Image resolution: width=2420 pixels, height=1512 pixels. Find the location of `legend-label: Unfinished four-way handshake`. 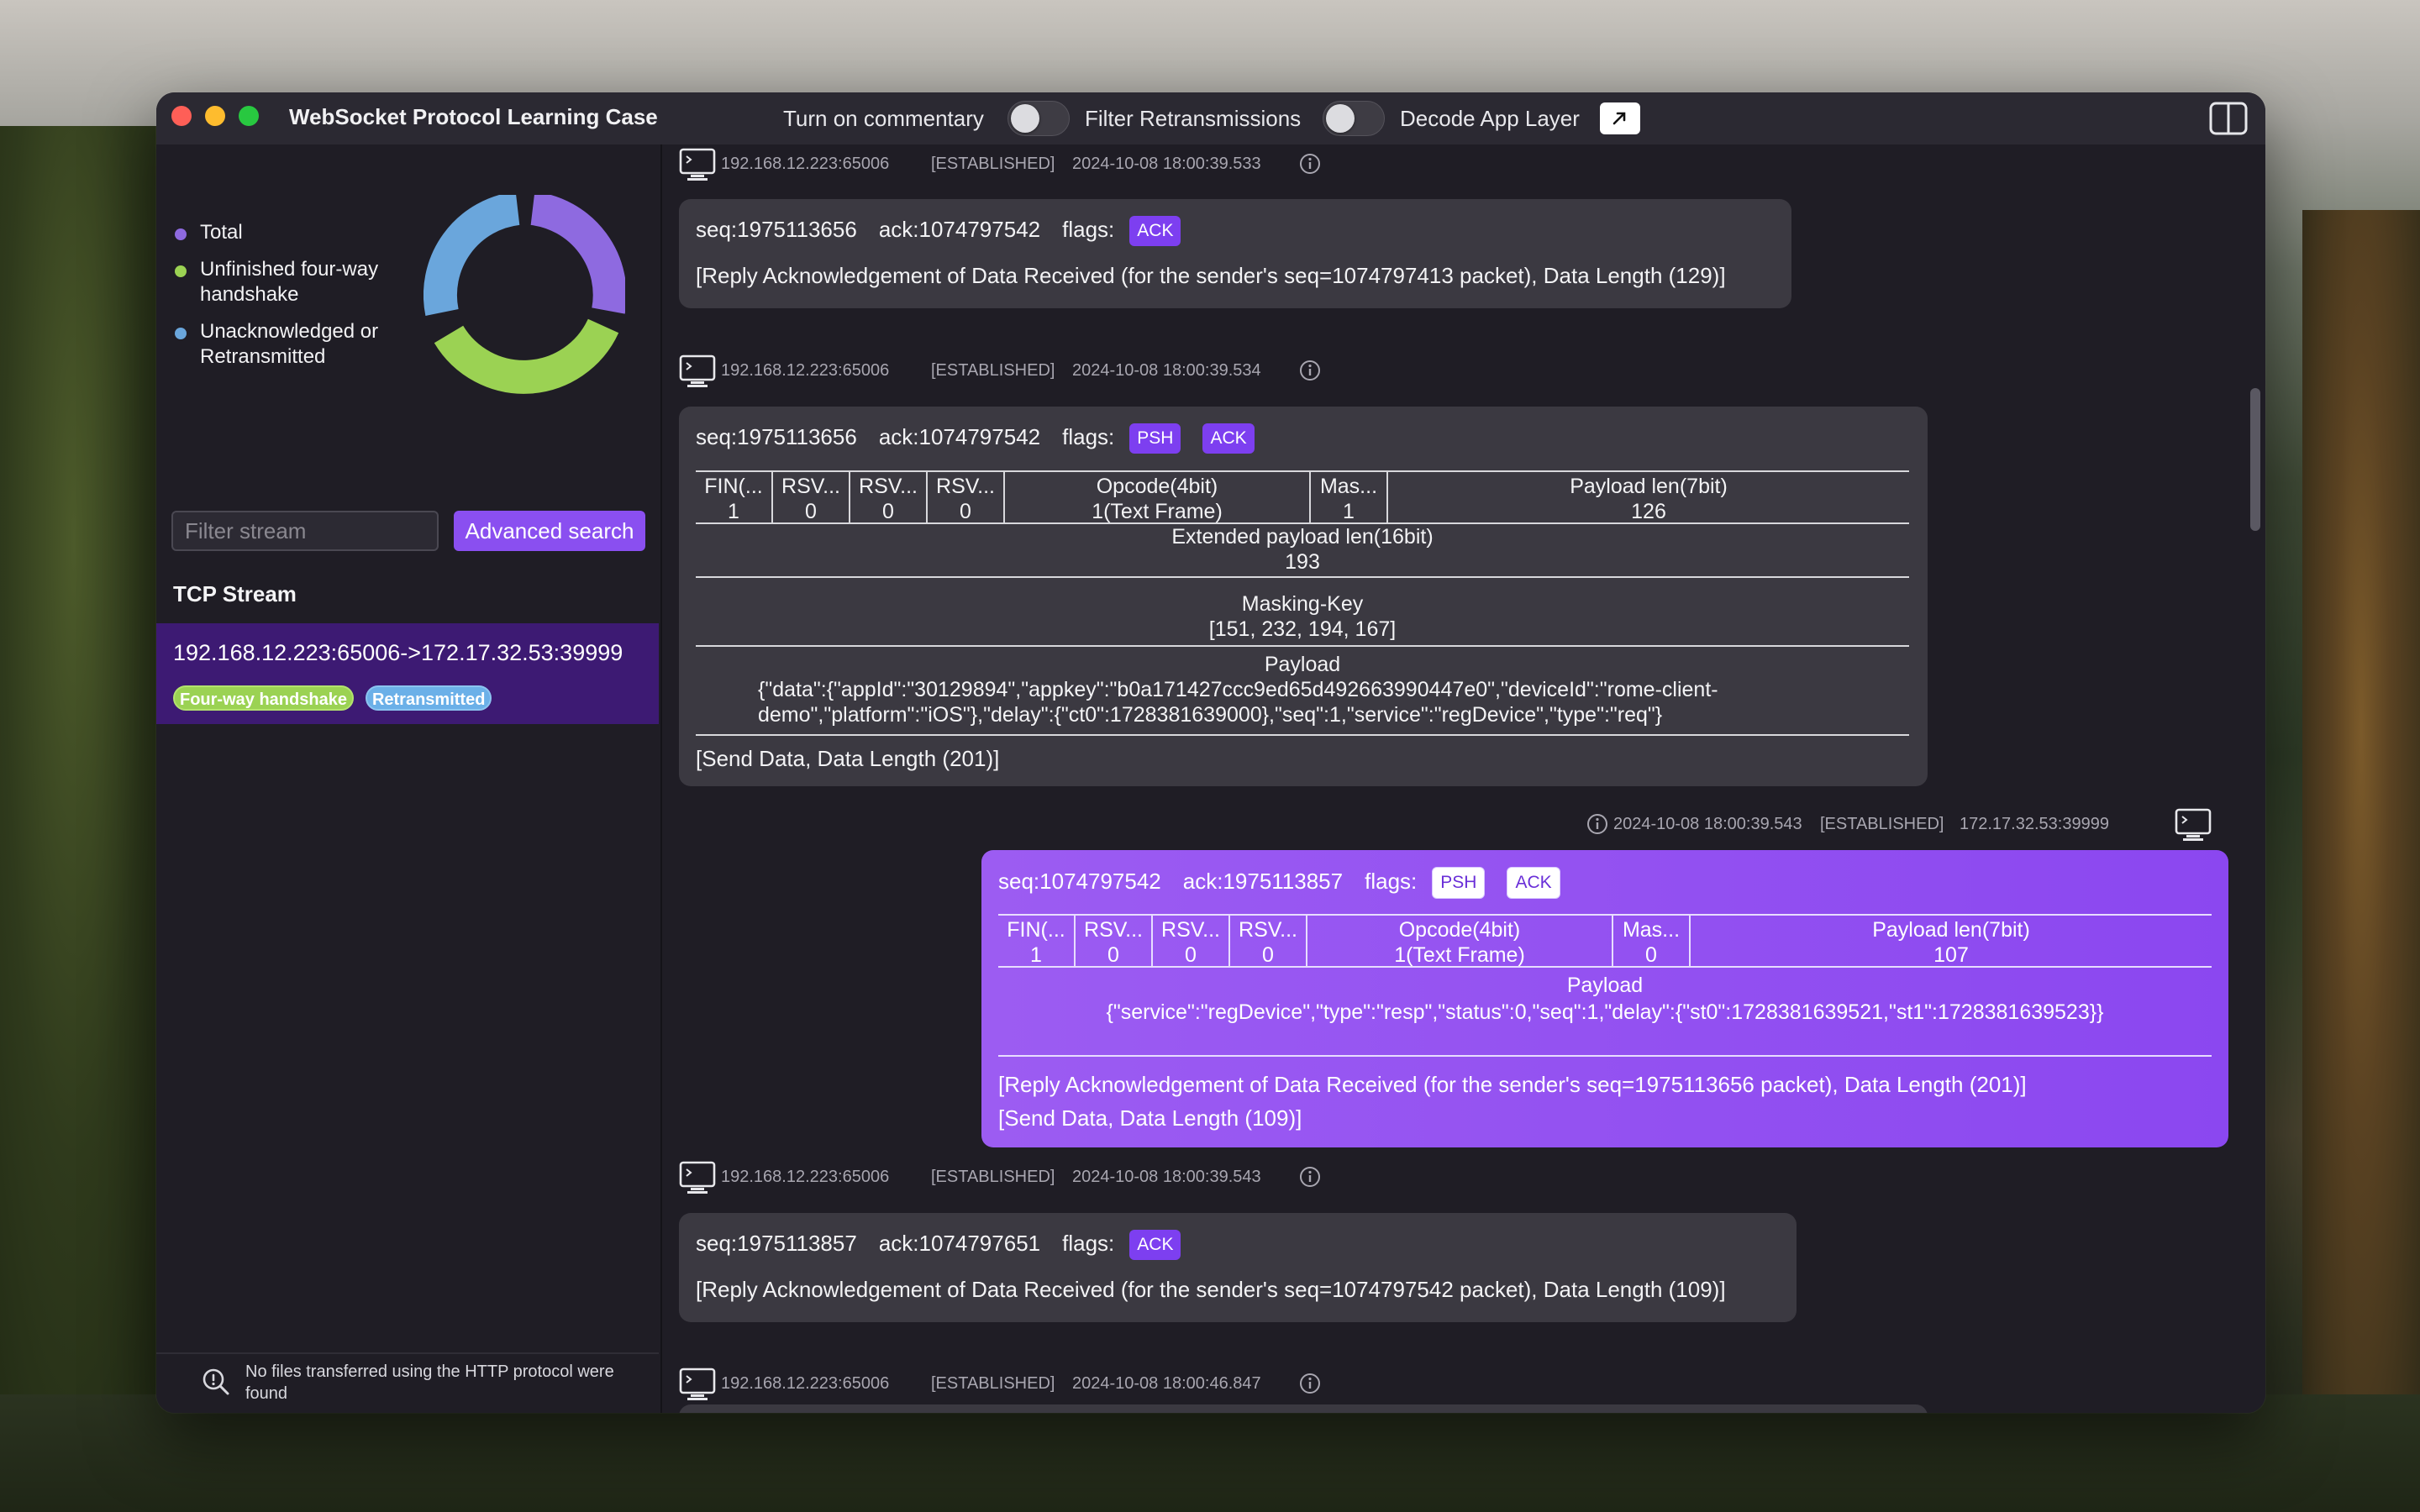

legend-label: Unfinished four-way handshake is located at coordinates (289, 282).